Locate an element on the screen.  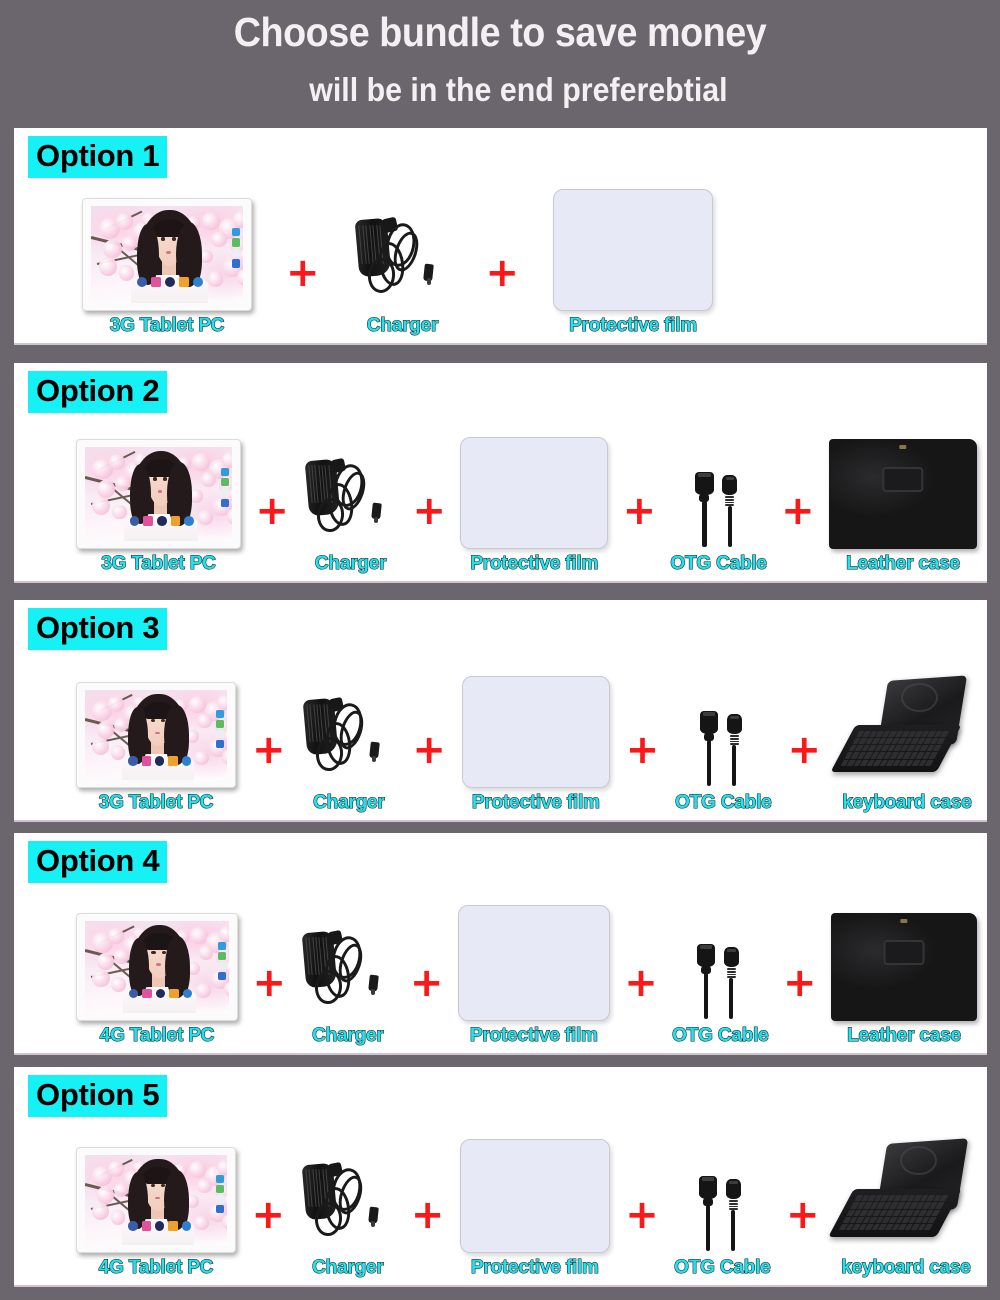
charger-connector-tip is located at coordinates (376, 520).